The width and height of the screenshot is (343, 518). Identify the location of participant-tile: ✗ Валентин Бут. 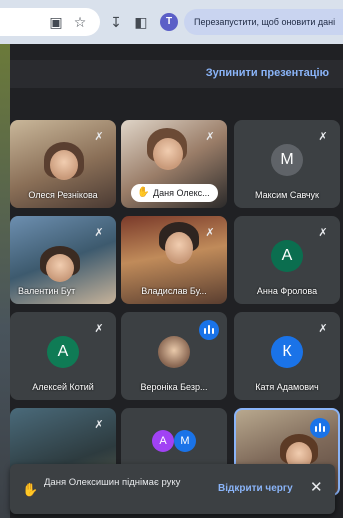
(63, 260).